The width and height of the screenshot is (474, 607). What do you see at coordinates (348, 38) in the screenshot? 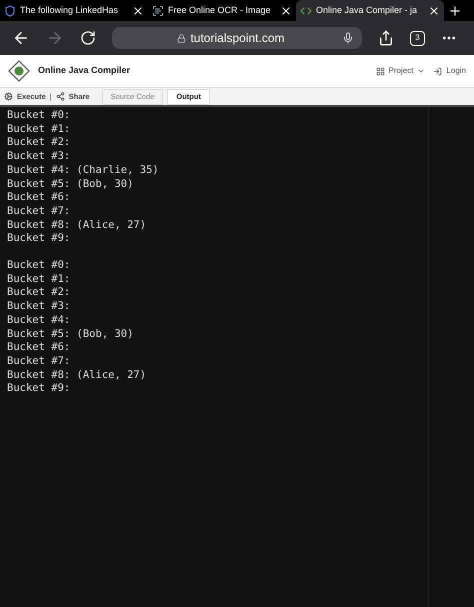
I see `microphone-icon` at bounding box center [348, 38].